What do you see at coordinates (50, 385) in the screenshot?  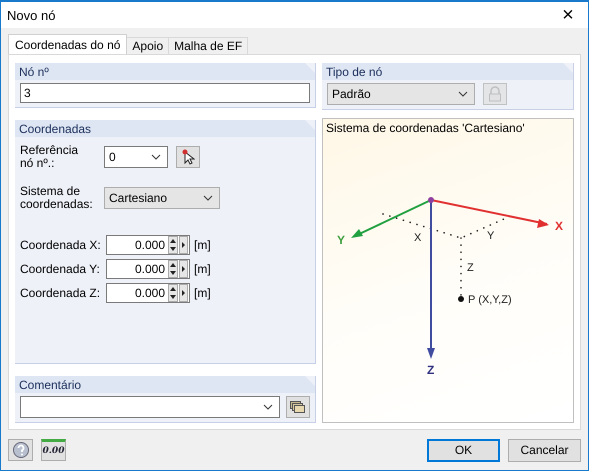 I see `group-title: Comentário` at bounding box center [50, 385].